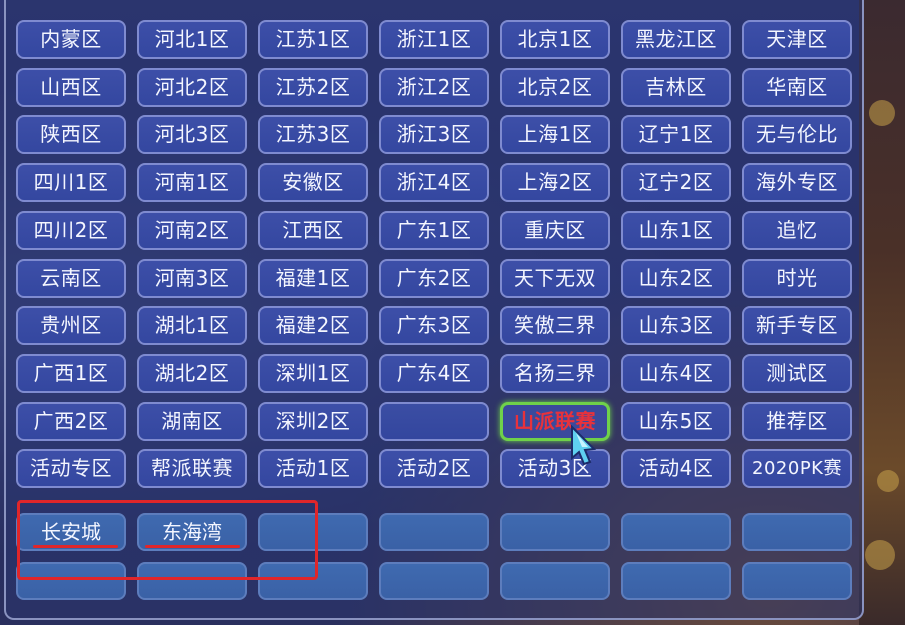 This screenshot has width=905, height=625. I want to click on server-button: 广东1区, so click(434, 230).